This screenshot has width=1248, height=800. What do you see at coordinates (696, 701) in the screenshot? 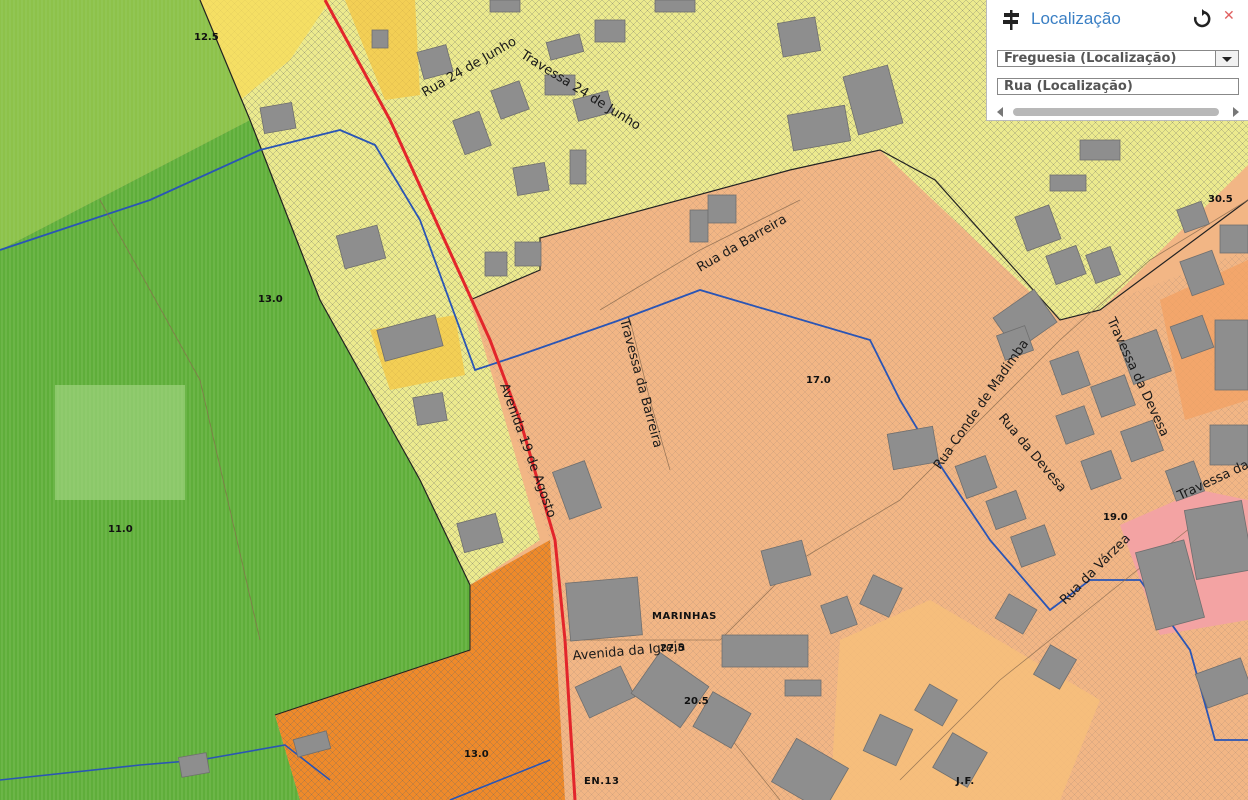
I see `elevation-label: 20.5` at bounding box center [696, 701].